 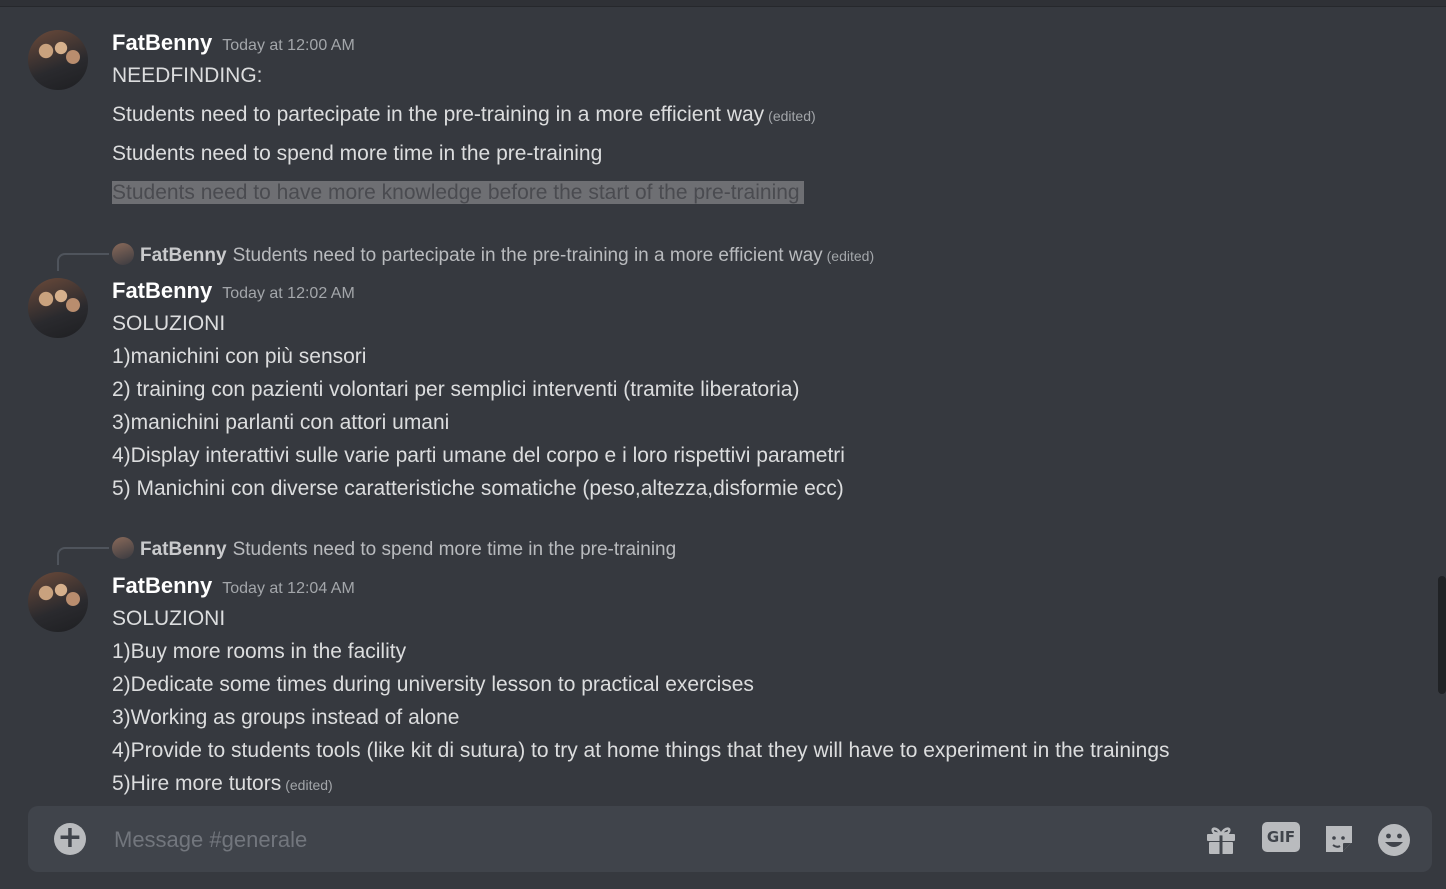 I want to click on sticker-icon-graphic, so click(x=1339, y=839).